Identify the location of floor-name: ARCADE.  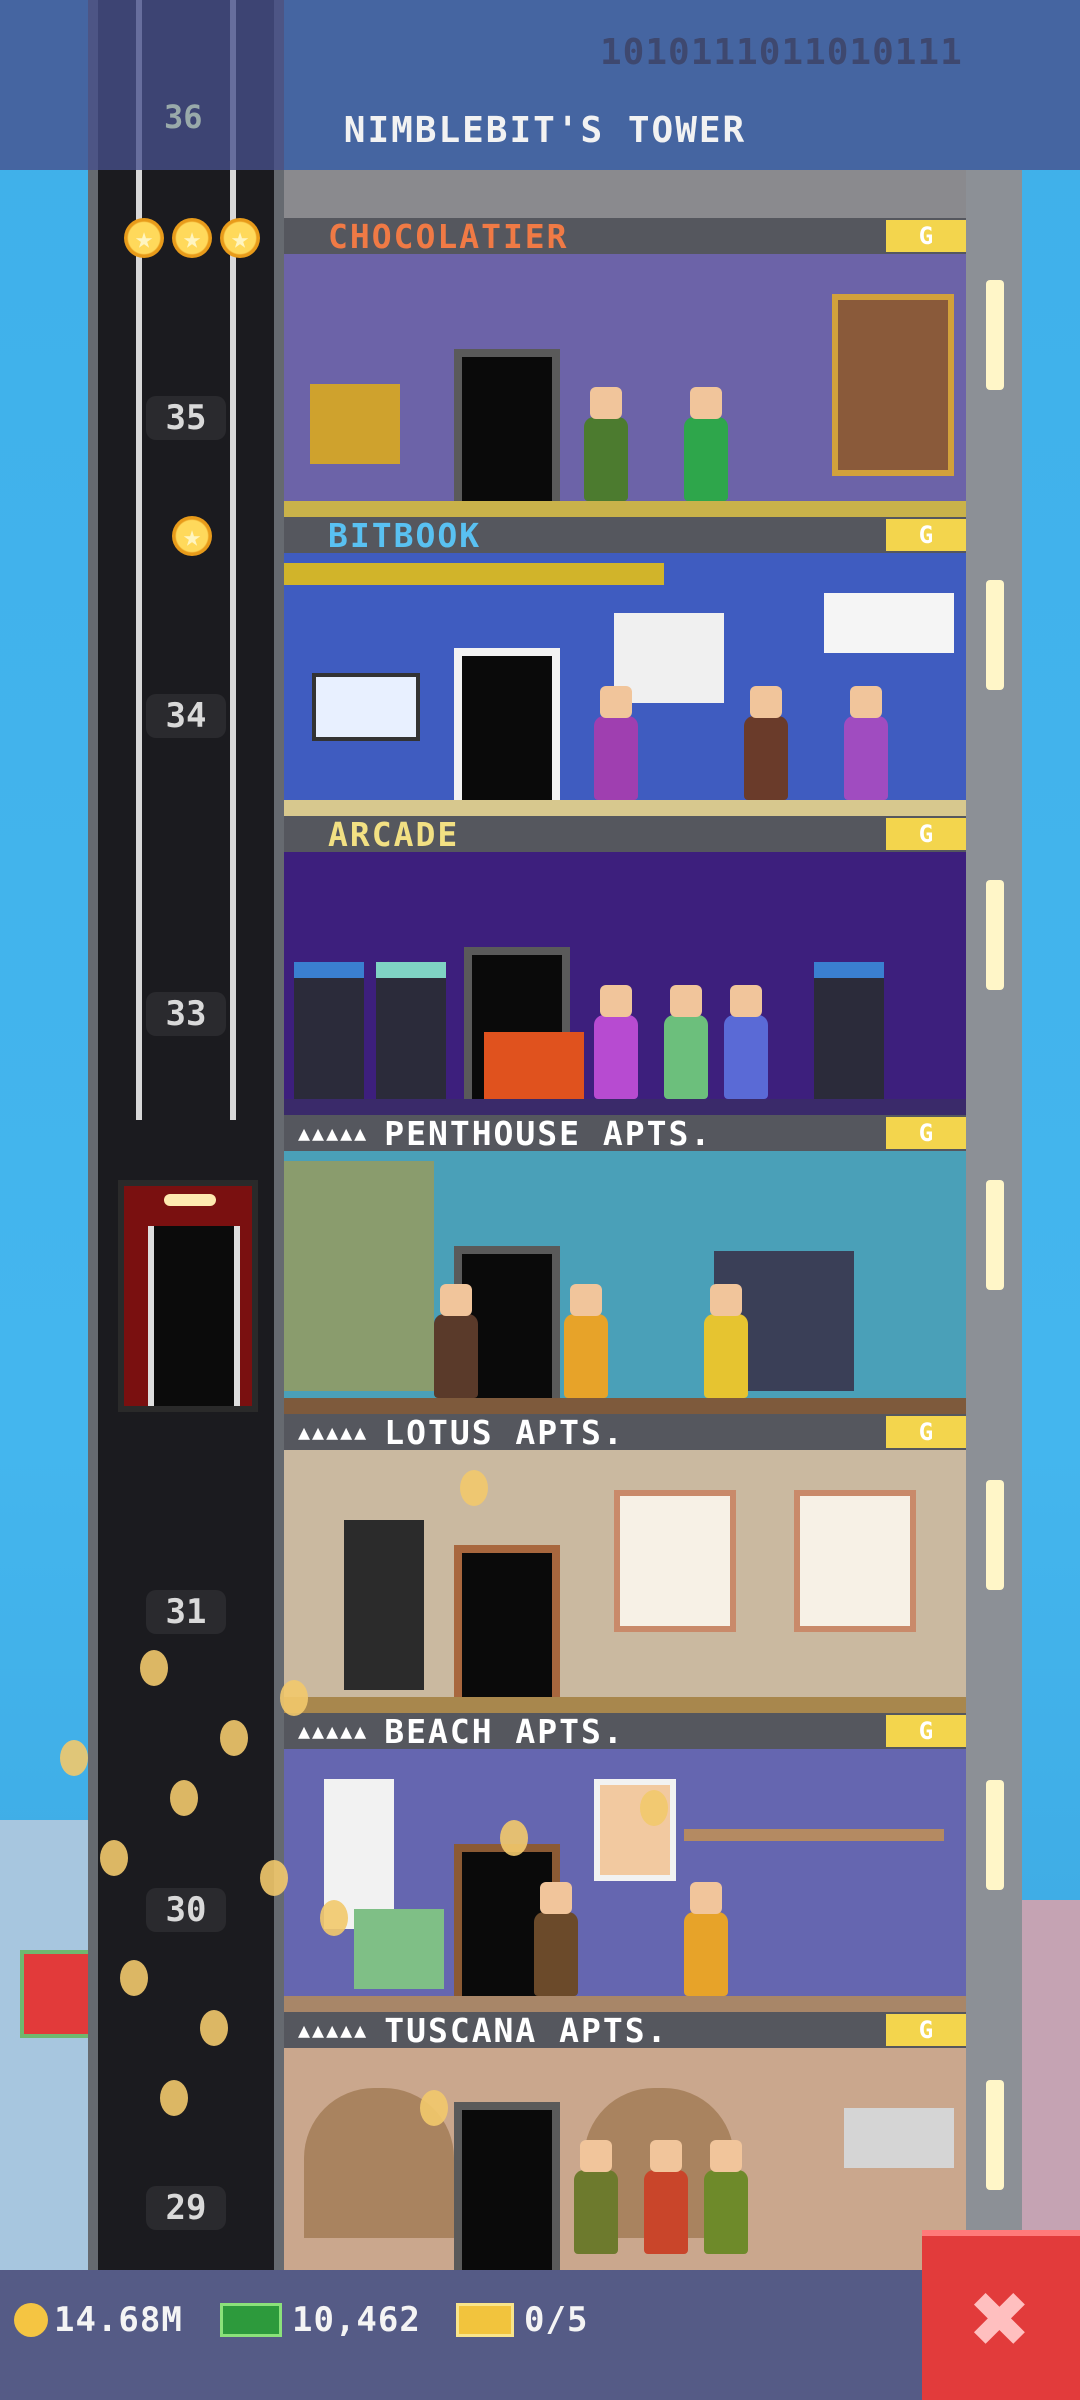
(394, 835).